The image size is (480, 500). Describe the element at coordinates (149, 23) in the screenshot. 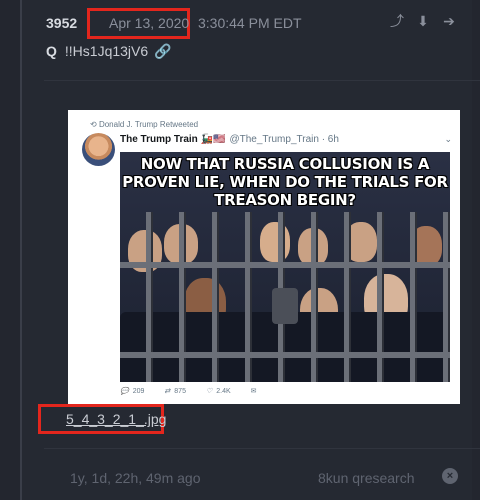

I see `post-date: Apr 13, 2020` at that location.